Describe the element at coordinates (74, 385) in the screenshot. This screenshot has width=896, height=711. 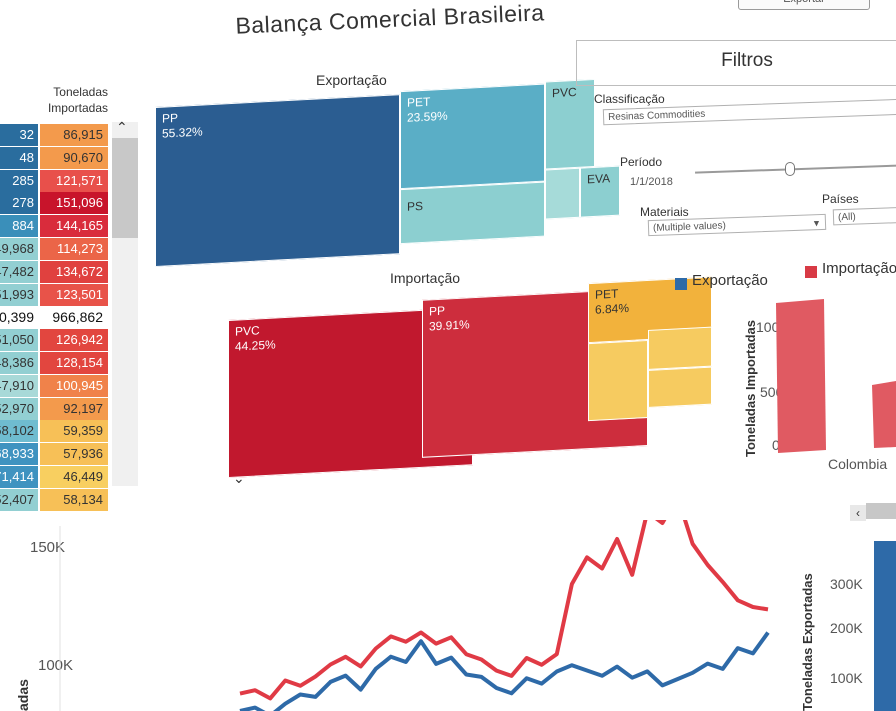
I see `cell-imported: 100,945` at that location.